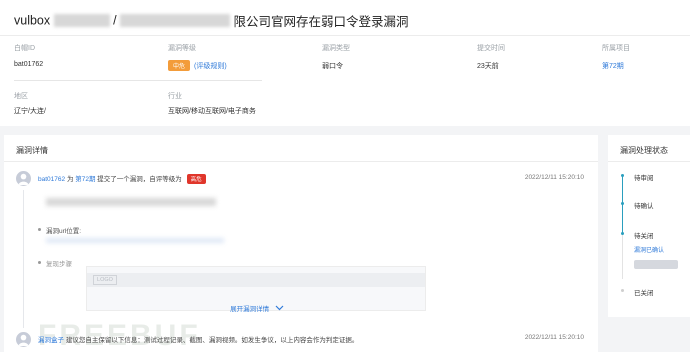  What do you see at coordinates (182, 48) in the screenshot?
I see `info-label-level: 漏洞等级` at bounding box center [182, 48].